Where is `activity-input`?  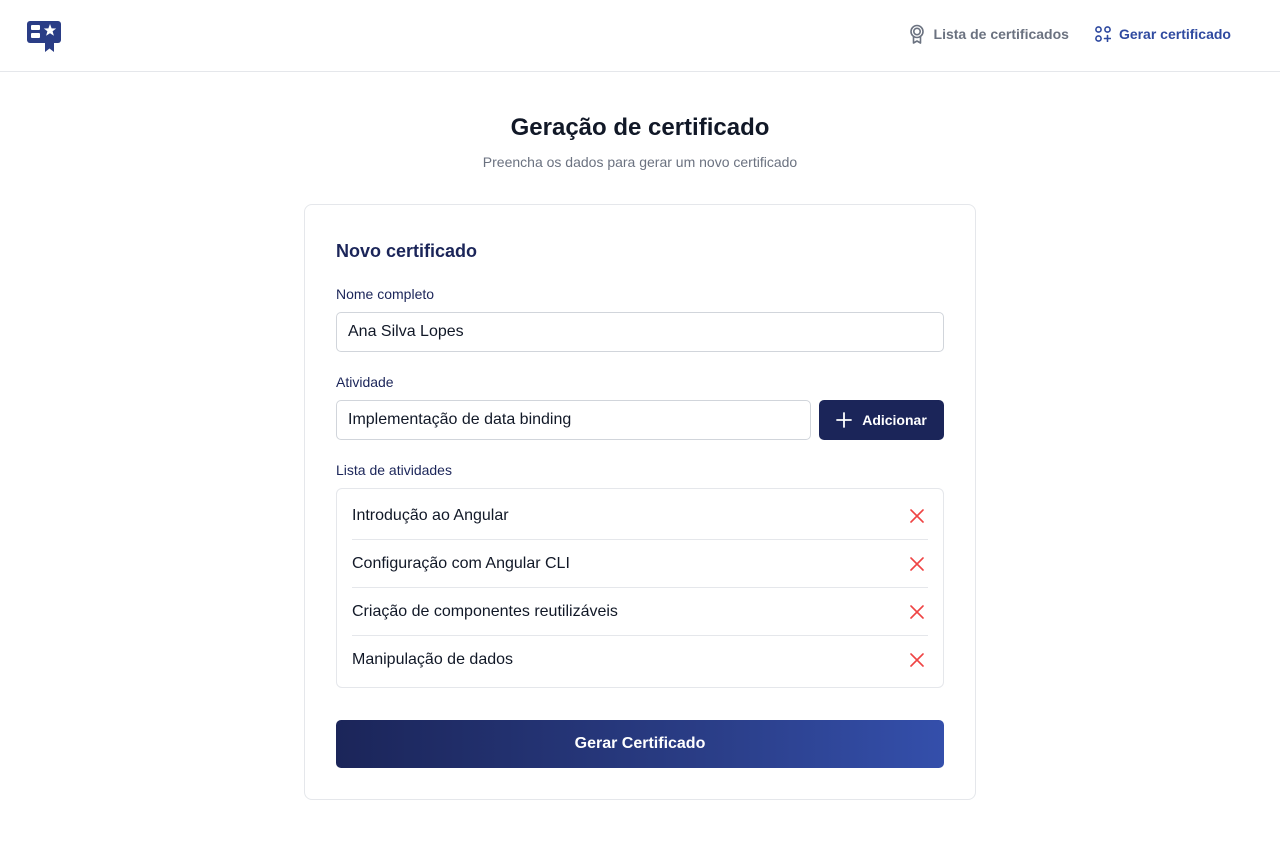 activity-input is located at coordinates (573, 420).